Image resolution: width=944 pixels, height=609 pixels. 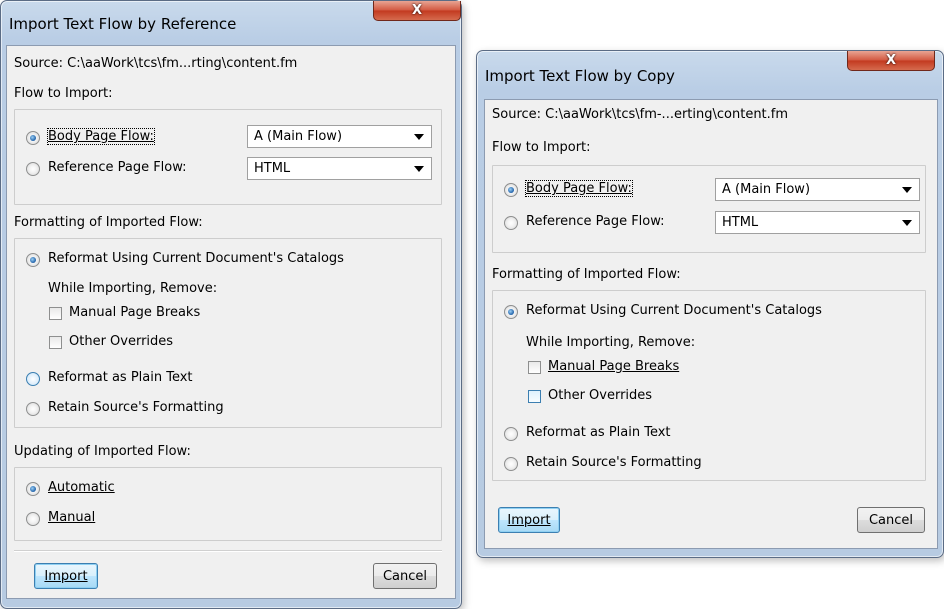 I want to click on dialog-title: Import Text Flow by Reference, so click(x=123, y=24).